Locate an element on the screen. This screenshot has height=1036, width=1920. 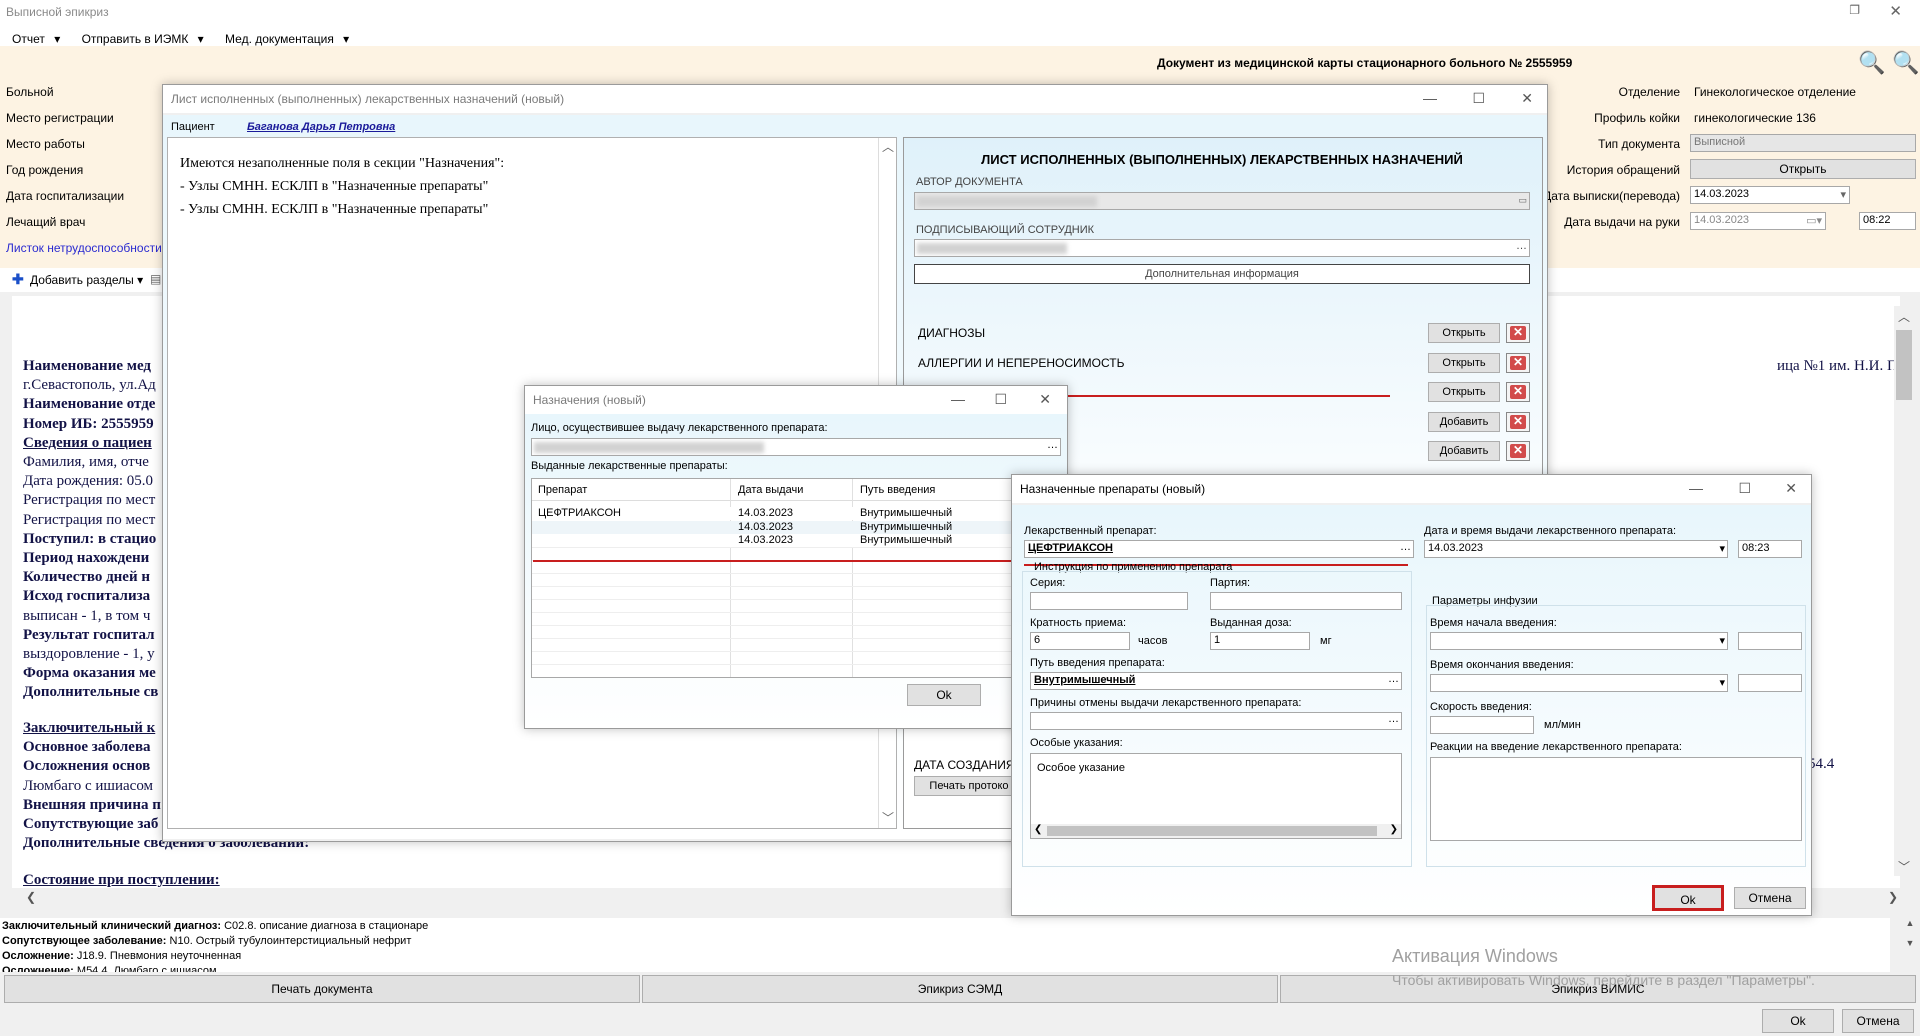
sick-leave-link: Листок нетрудоспособности is located at coordinates (84, 248).